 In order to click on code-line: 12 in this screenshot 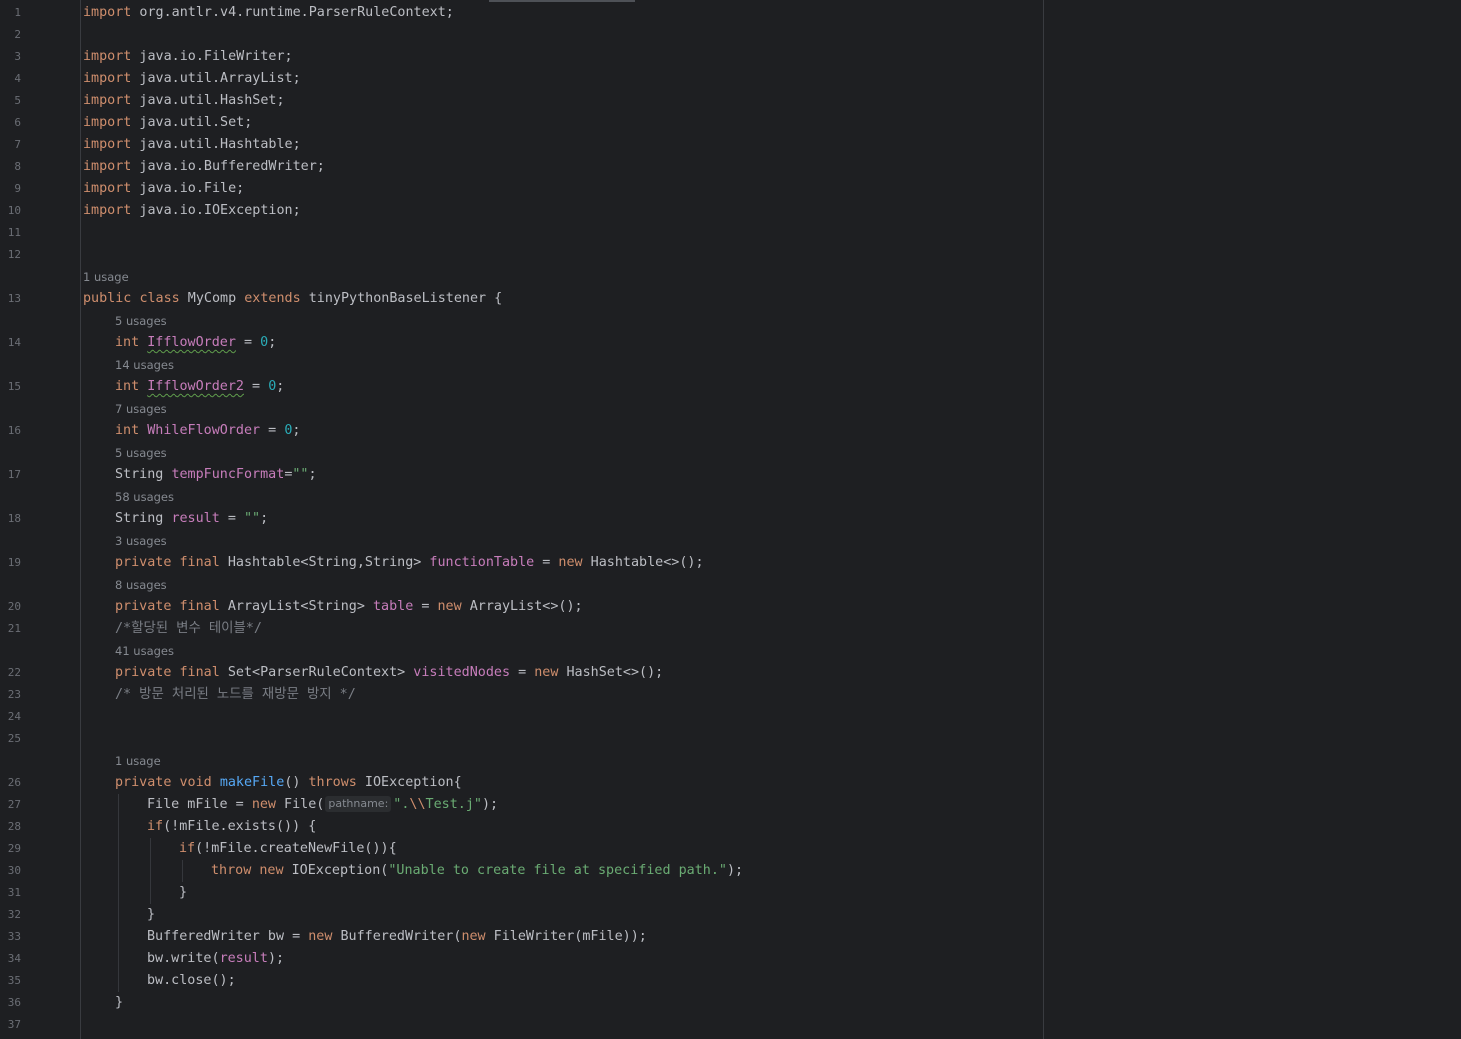, I will do `click(730, 255)`.